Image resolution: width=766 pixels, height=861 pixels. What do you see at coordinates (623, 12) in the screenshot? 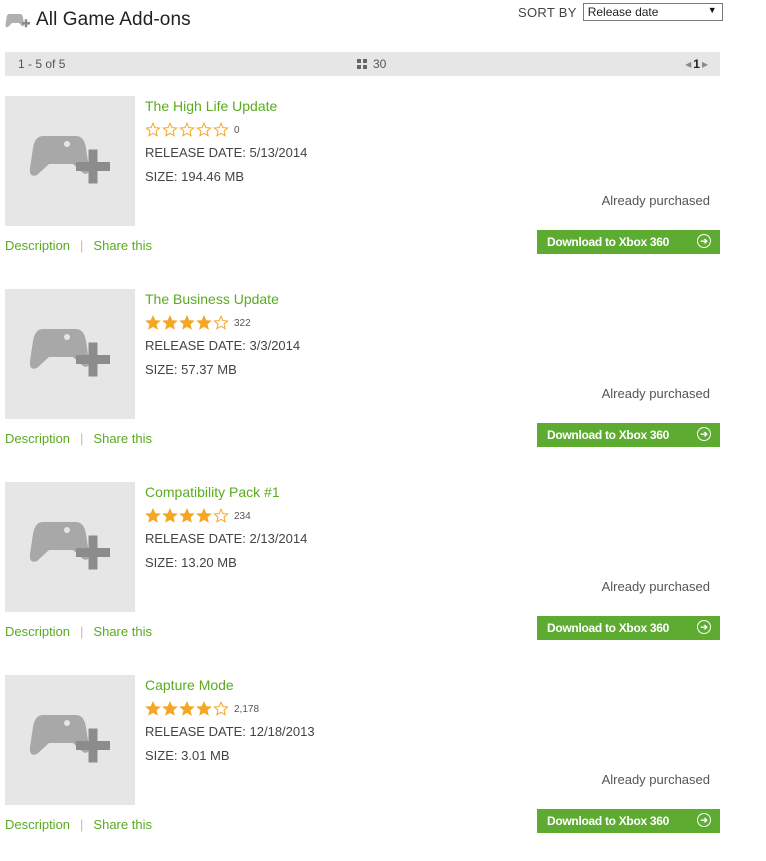
I see `sort-selected-value: Release date` at bounding box center [623, 12].